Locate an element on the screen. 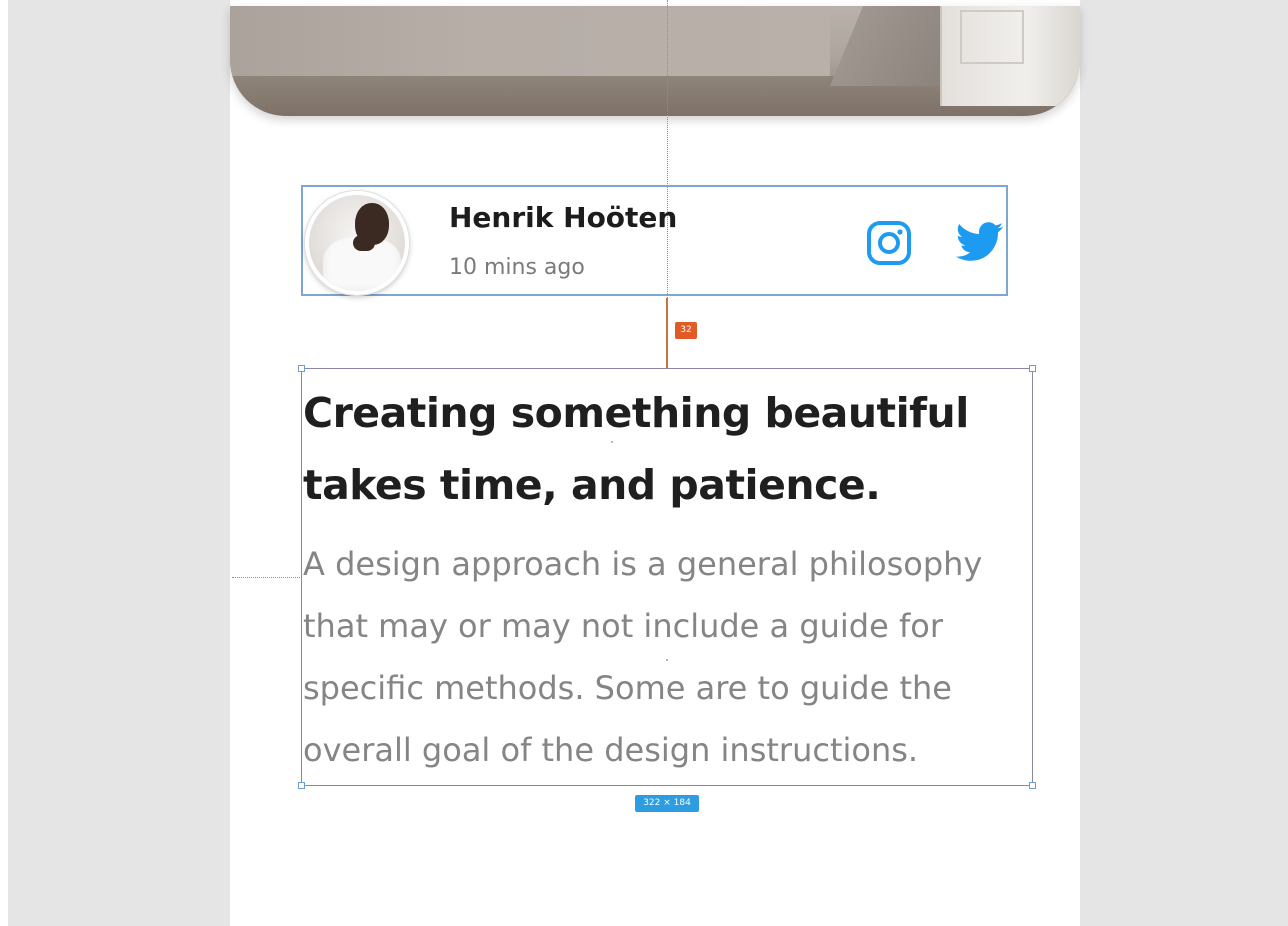 The image size is (1288, 926). post-time: 10 mins ago is located at coordinates (517, 267).